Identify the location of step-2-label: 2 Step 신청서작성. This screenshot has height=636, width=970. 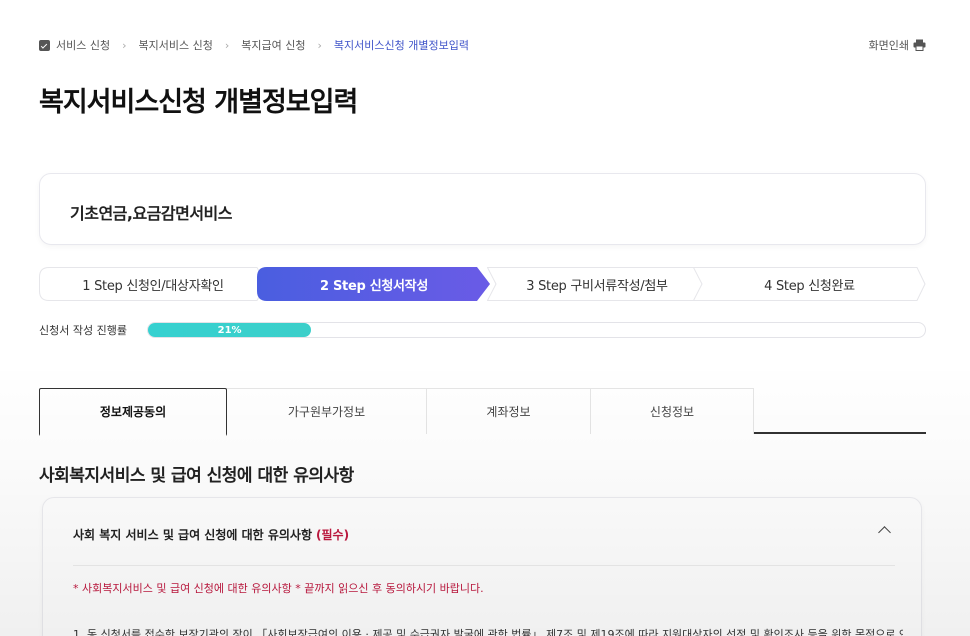
(374, 286).